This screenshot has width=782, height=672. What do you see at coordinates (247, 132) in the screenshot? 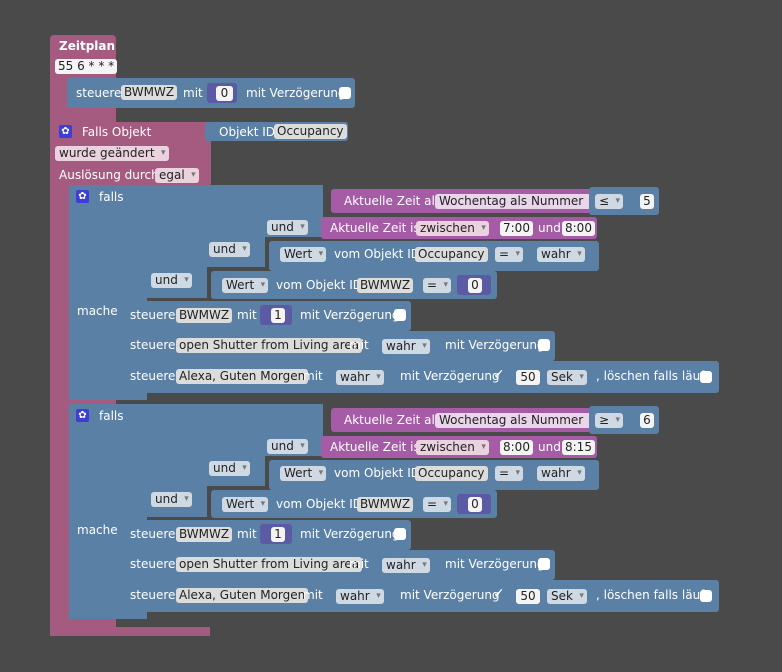
I see `object-id-label: Objekt ID` at bounding box center [247, 132].